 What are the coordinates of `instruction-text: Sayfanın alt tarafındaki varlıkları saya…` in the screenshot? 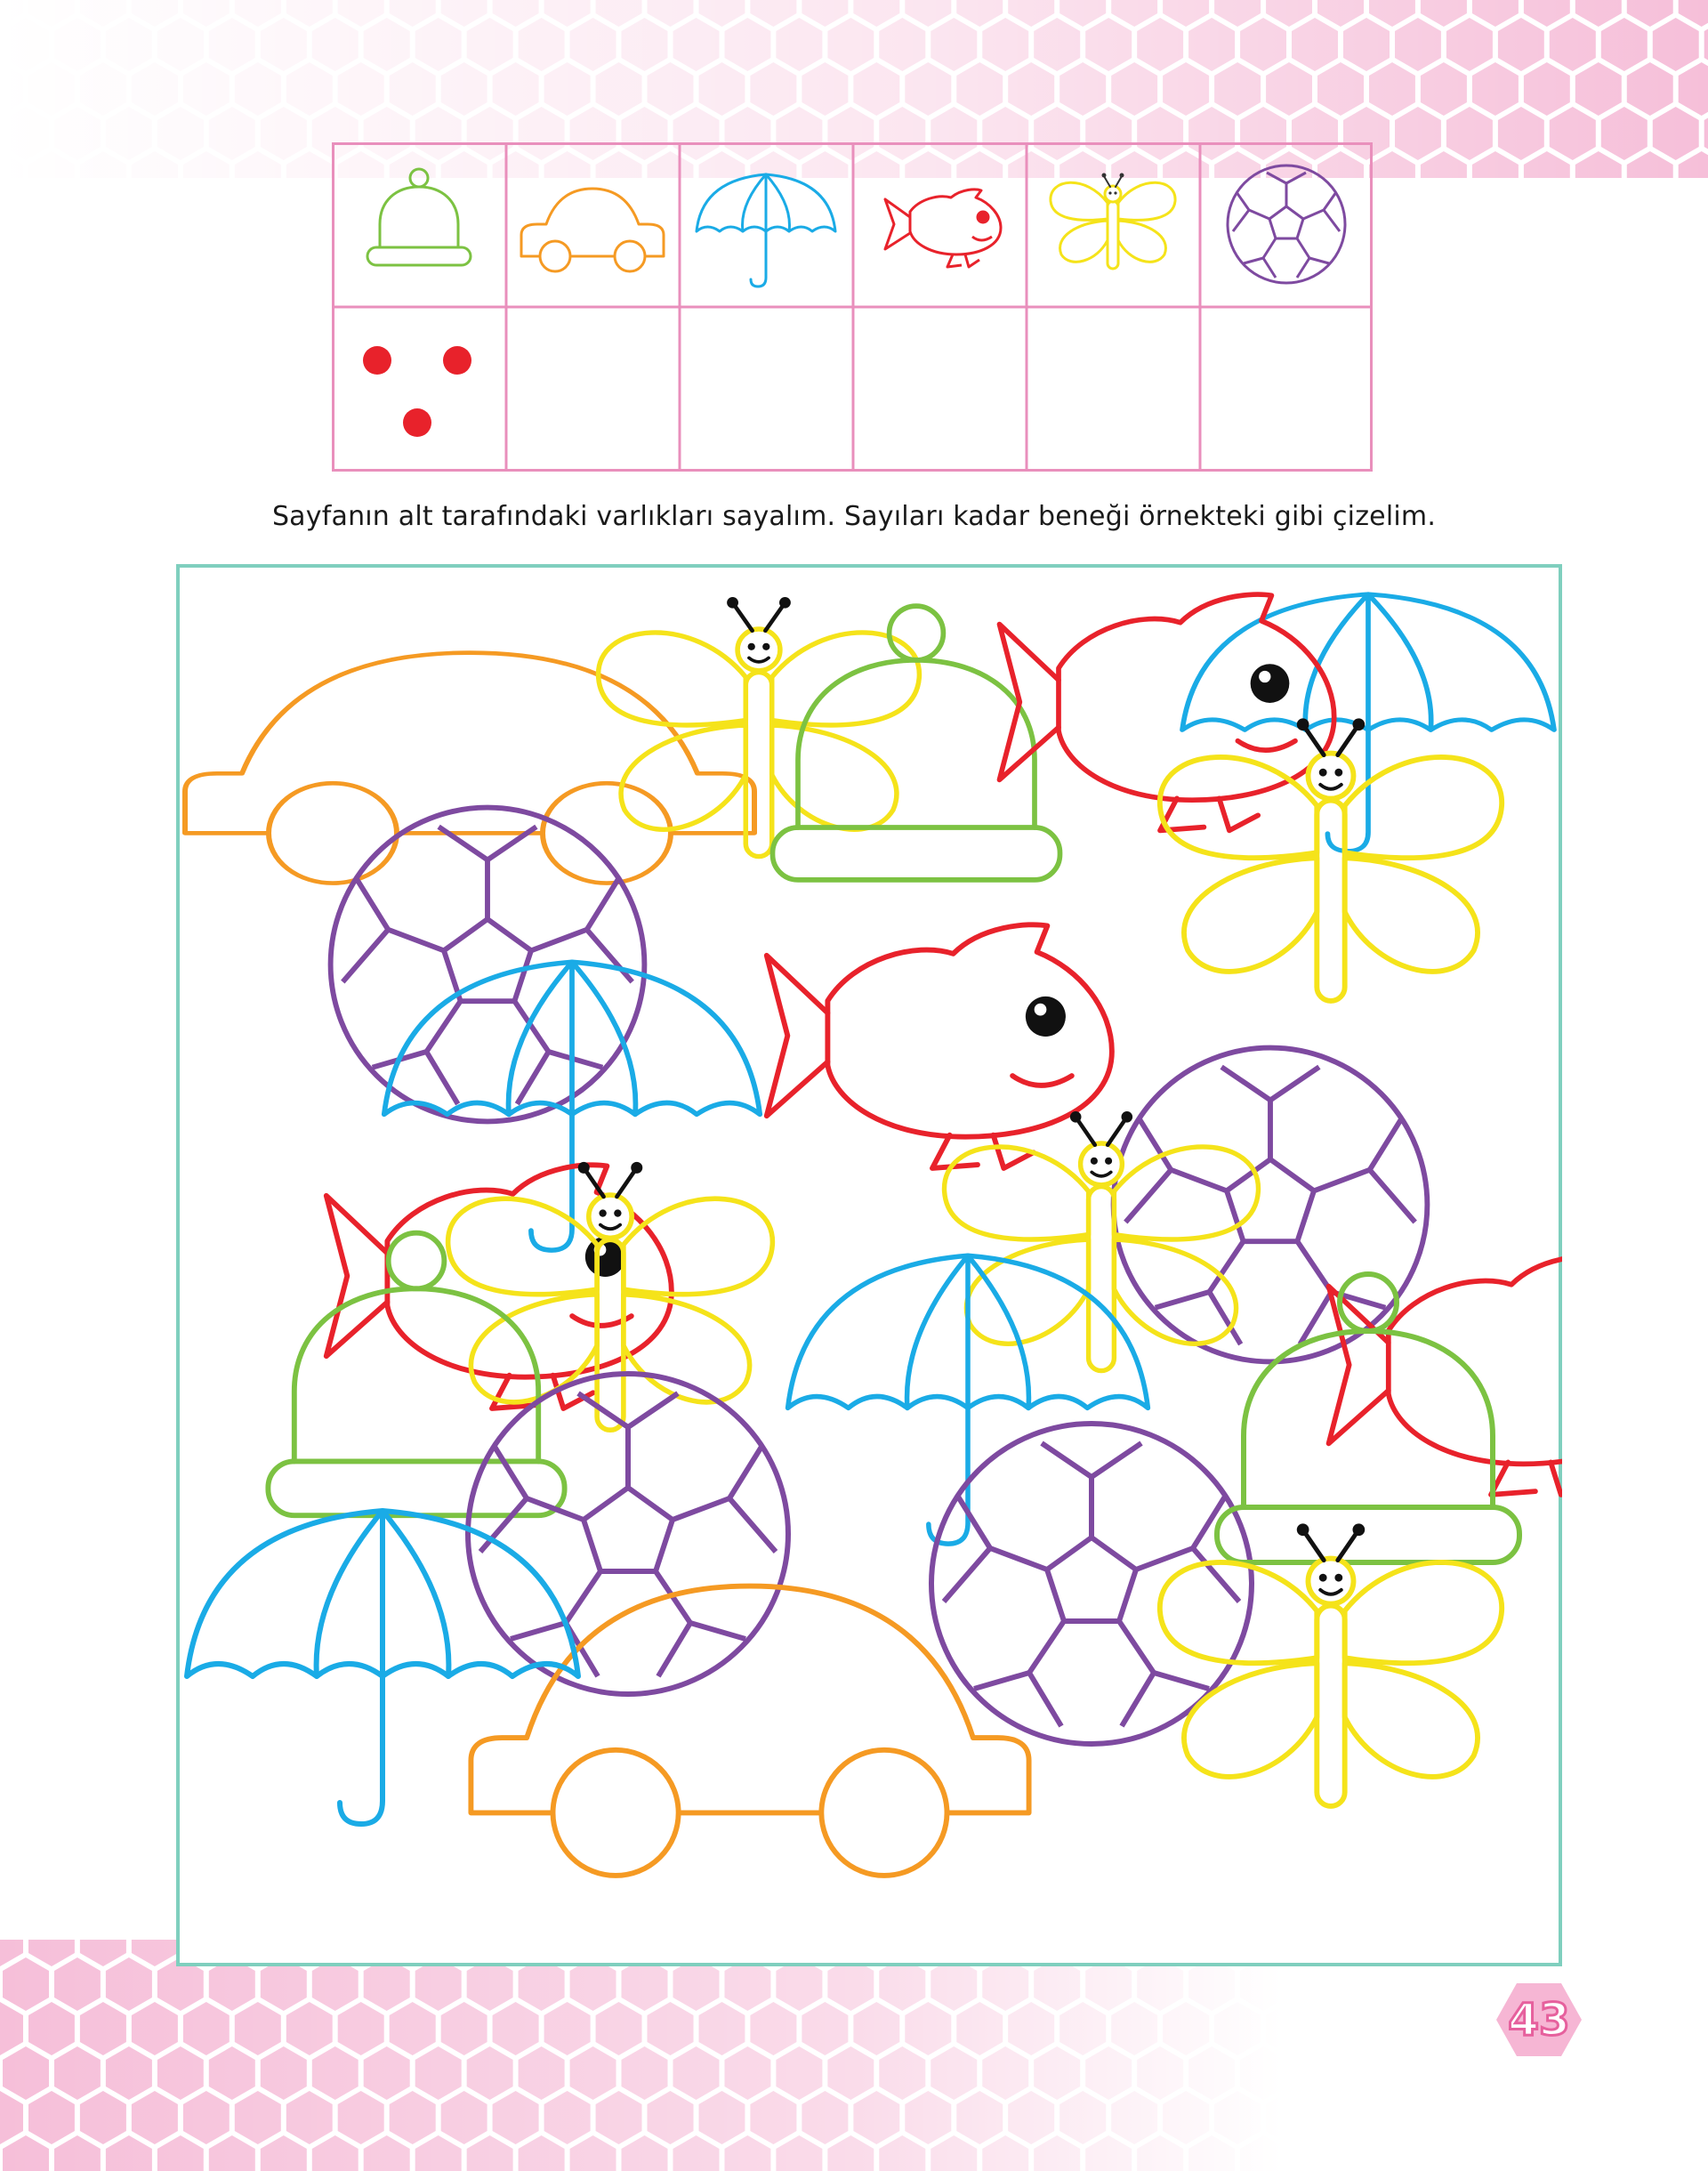 It's located at (854, 516).